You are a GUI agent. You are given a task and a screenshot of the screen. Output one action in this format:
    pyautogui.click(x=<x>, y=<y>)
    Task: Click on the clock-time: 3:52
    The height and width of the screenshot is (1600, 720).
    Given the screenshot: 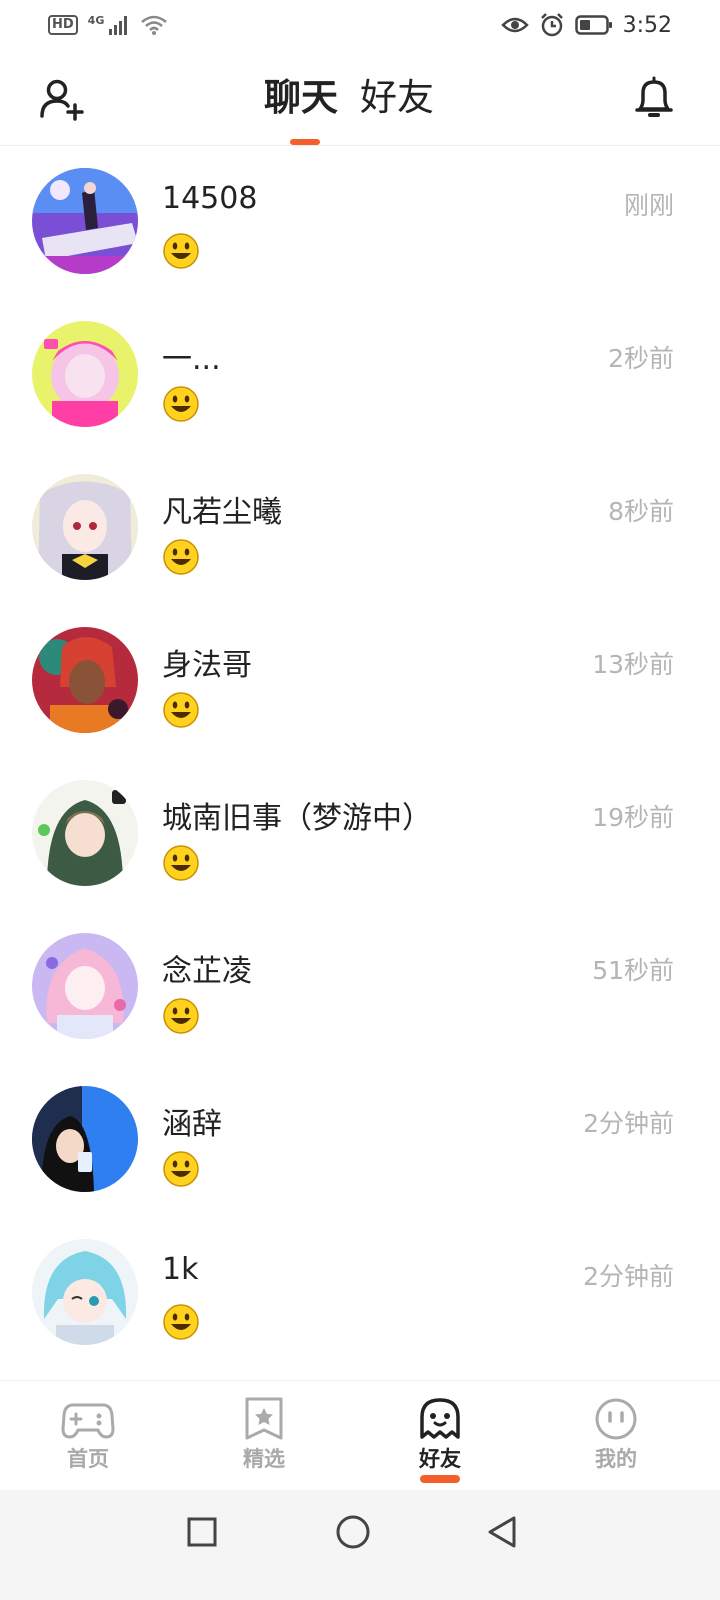 What is the action you would take?
    pyautogui.click(x=647, y=25)
    